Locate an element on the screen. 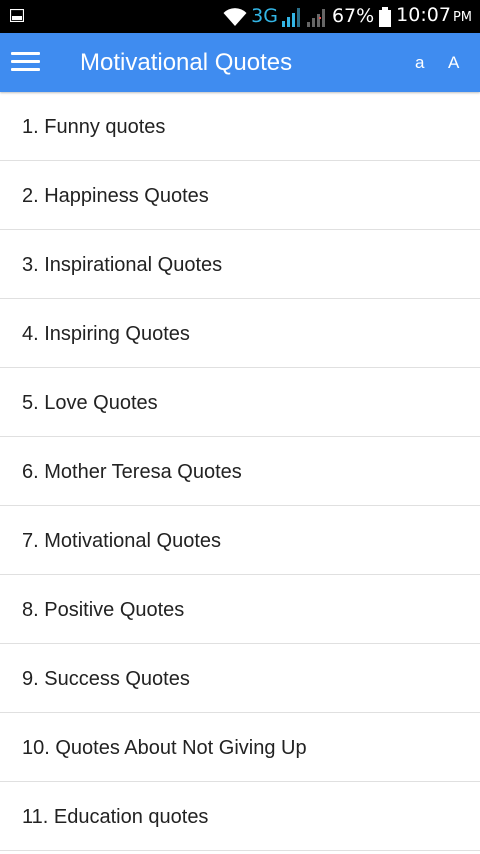 Image resolution: width=480 pixels, height=854 pixels. list-item-label: 1. Funny quotes is located at coordinates (94, 127).